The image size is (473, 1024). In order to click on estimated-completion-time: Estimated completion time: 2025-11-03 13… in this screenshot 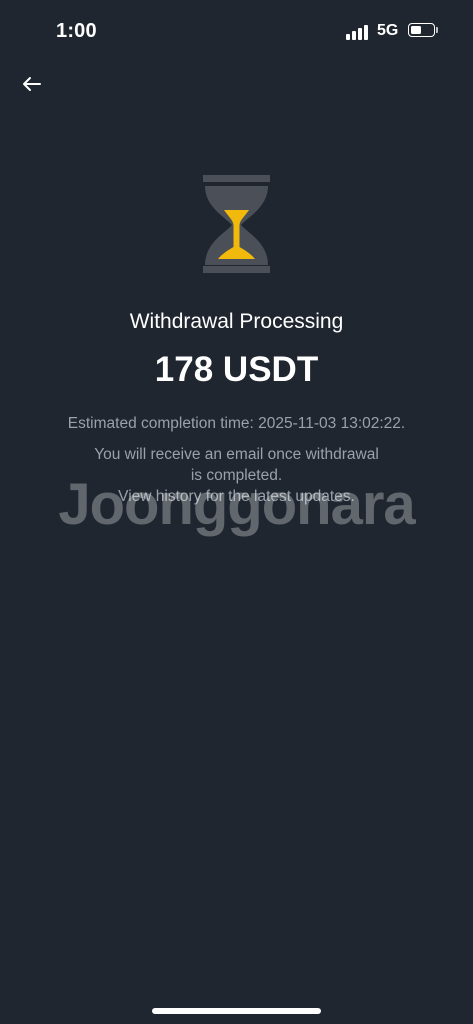, I will do `click(236, 423)`.